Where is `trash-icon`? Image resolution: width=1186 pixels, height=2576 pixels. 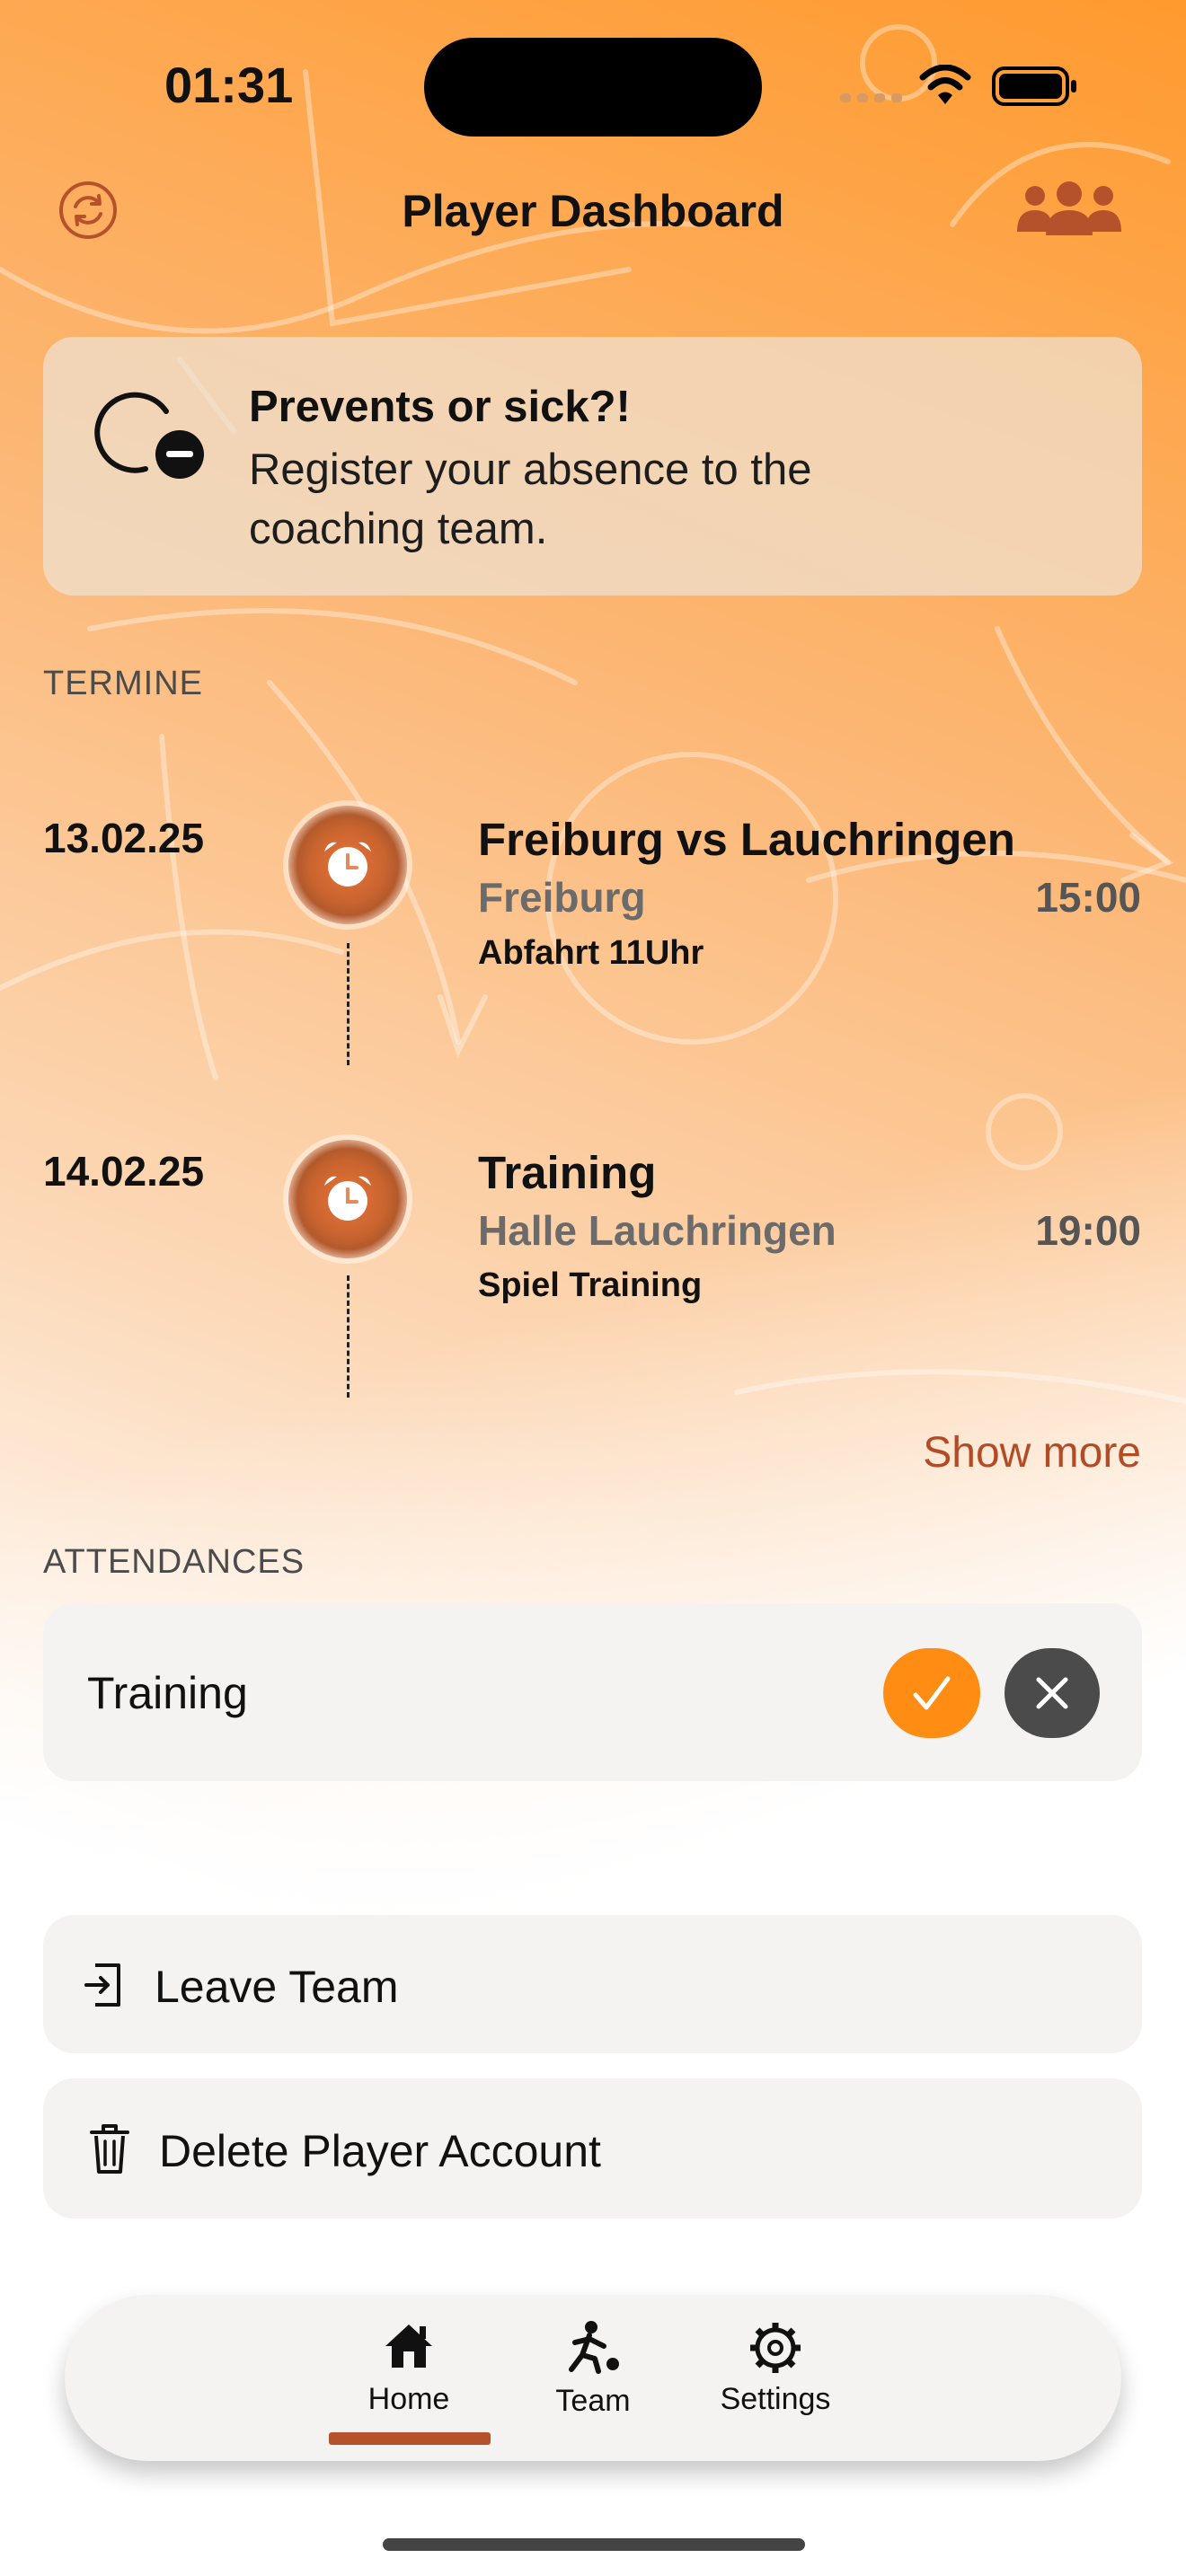 trash-icon is located at coordinates (109, 2149).